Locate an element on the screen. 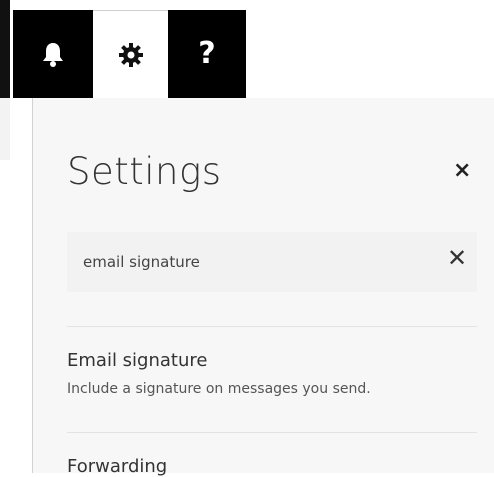  help-button: ? is located at coordinates (207, 54).